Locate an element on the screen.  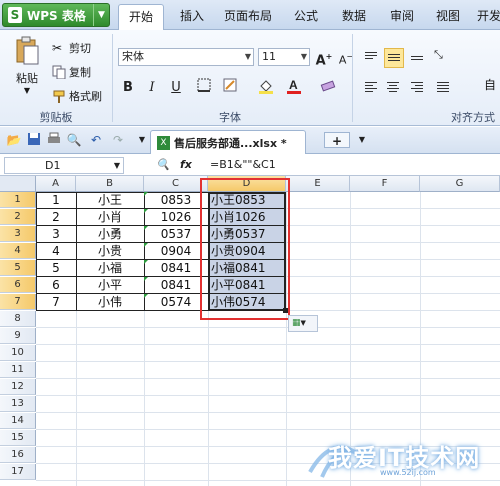
align-top-button is located at coordinates (372, 58).